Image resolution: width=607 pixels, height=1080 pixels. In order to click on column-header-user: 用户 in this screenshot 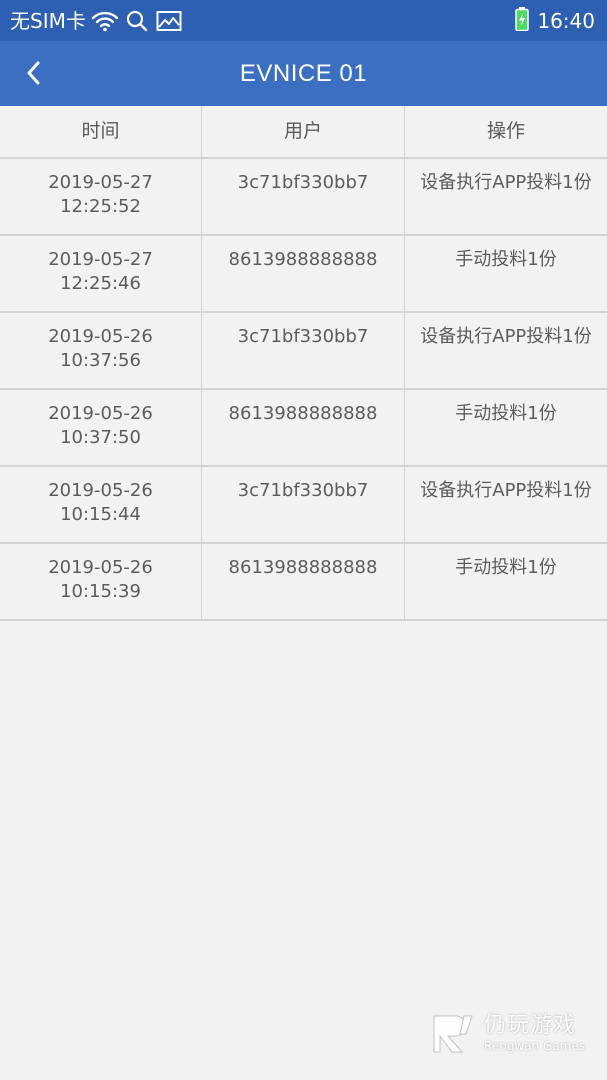, I will do `click(303, 131)`.